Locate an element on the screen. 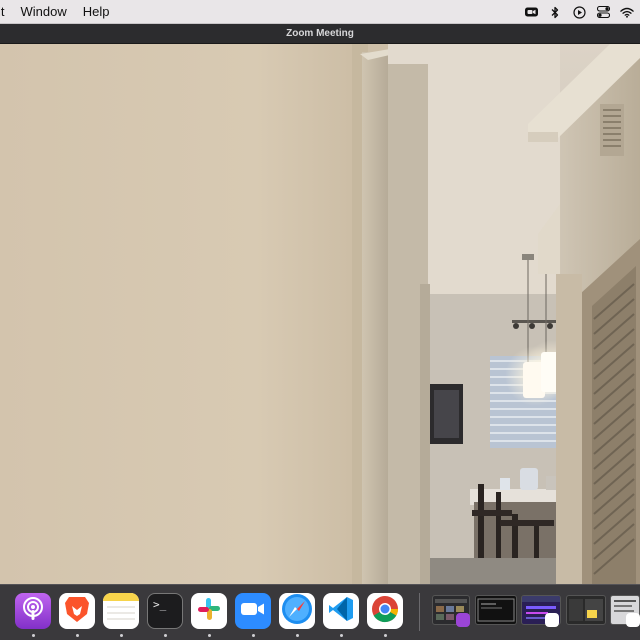 The width and height of the screenshot is (640, 640). chrome-icon is located at coordinates (385, 611).